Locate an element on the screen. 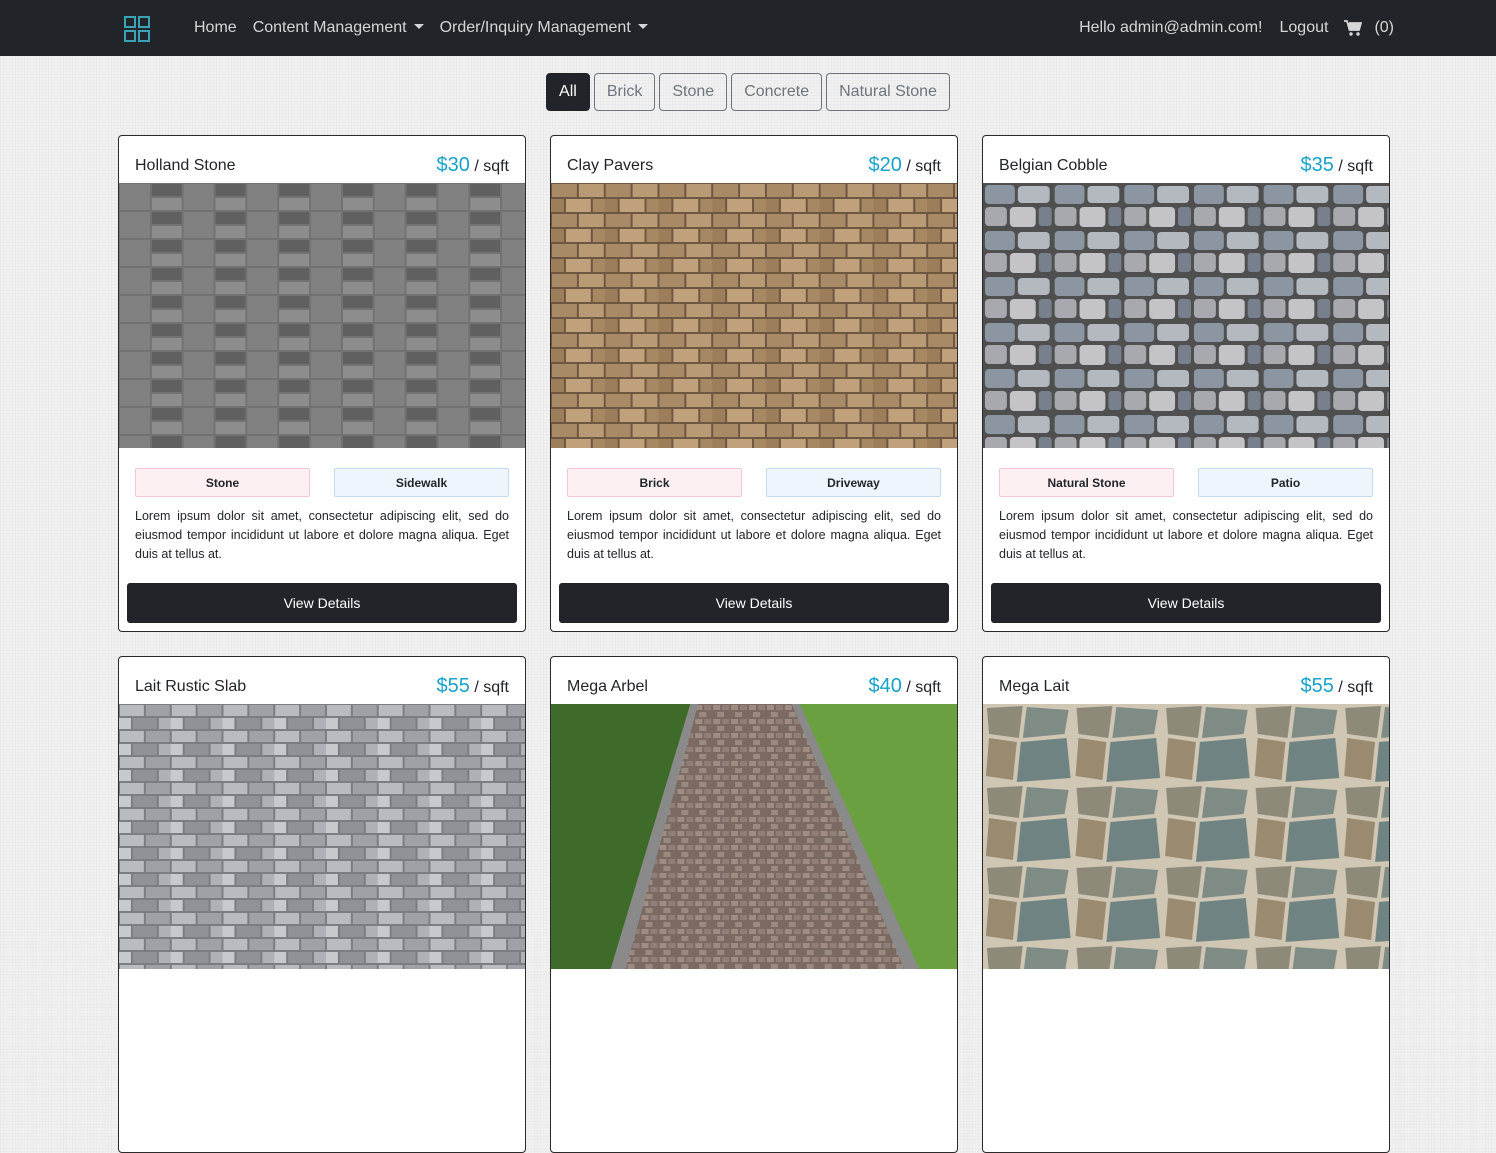 The height and width of the screenshot is (1153, 1496). product-tags: Stone Sidewalk is located at coordinates (322, 472).